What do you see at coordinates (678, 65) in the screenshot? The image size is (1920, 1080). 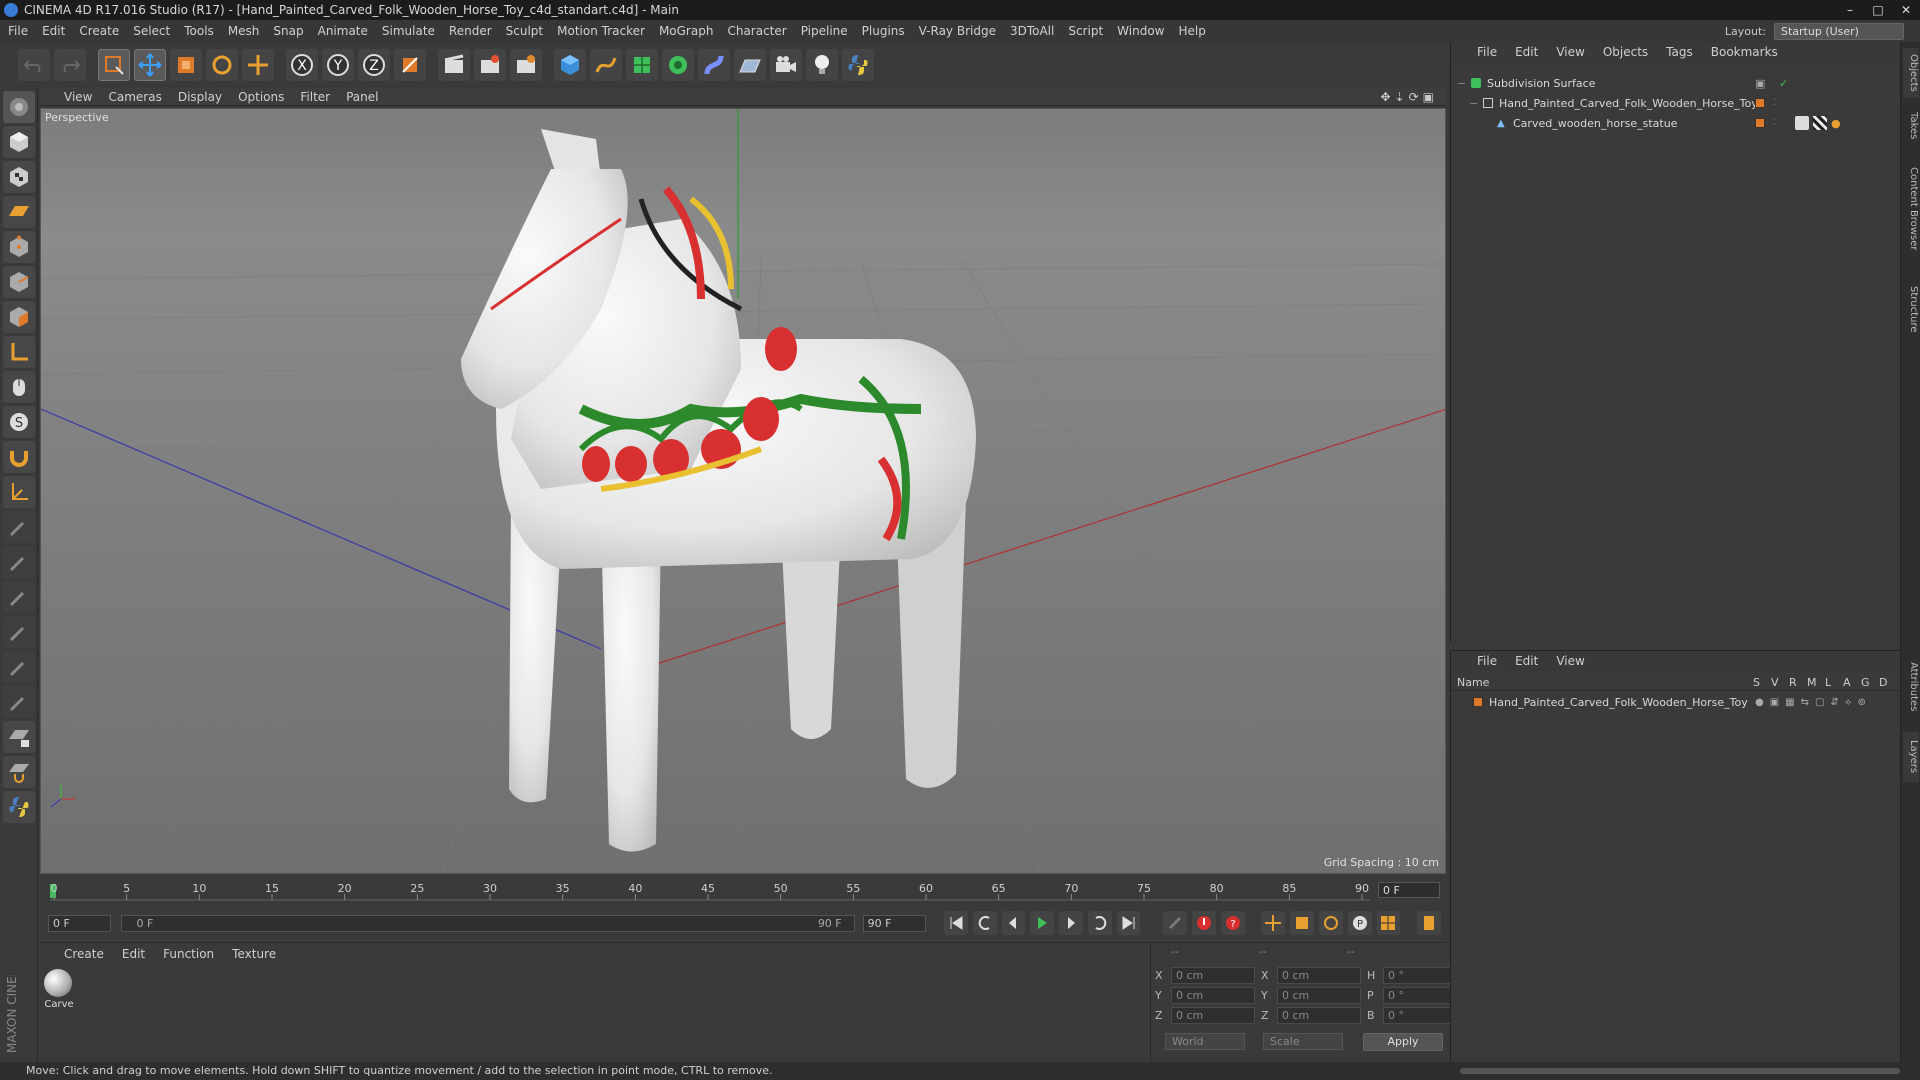 I see `add-mograph-button` at bounding box center [678, 65].